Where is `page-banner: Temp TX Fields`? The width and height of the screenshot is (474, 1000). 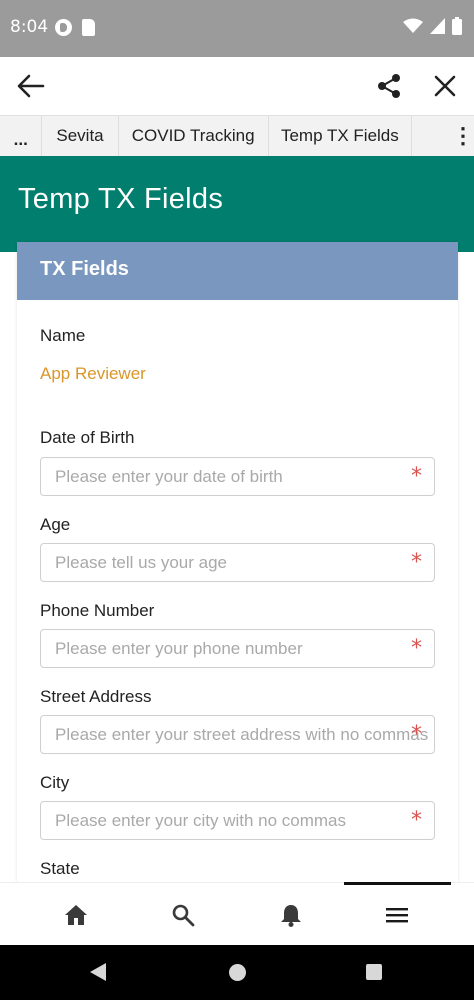
page-banner: Temp TX Fields is located at coordinates (237, 204).